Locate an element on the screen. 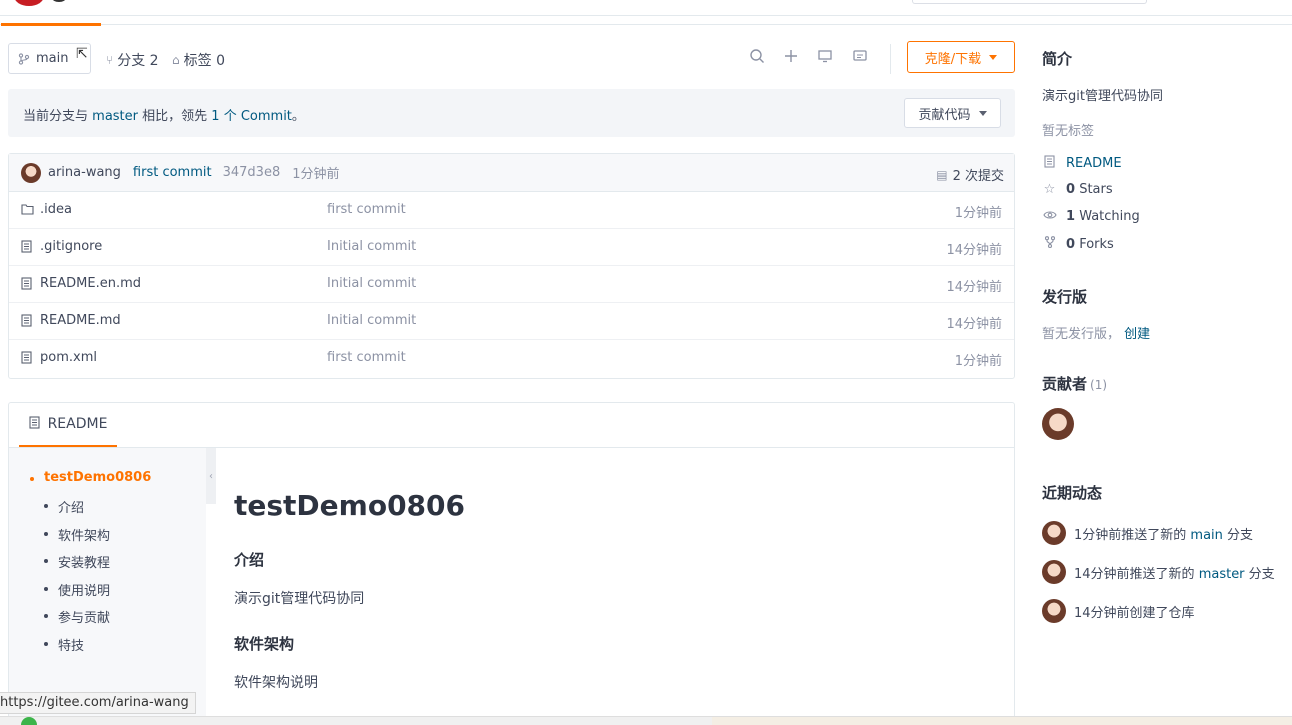 The width and height of the screenshot is (1292, 725). toc-item: 介绍 is located at coordinates (63, 506).